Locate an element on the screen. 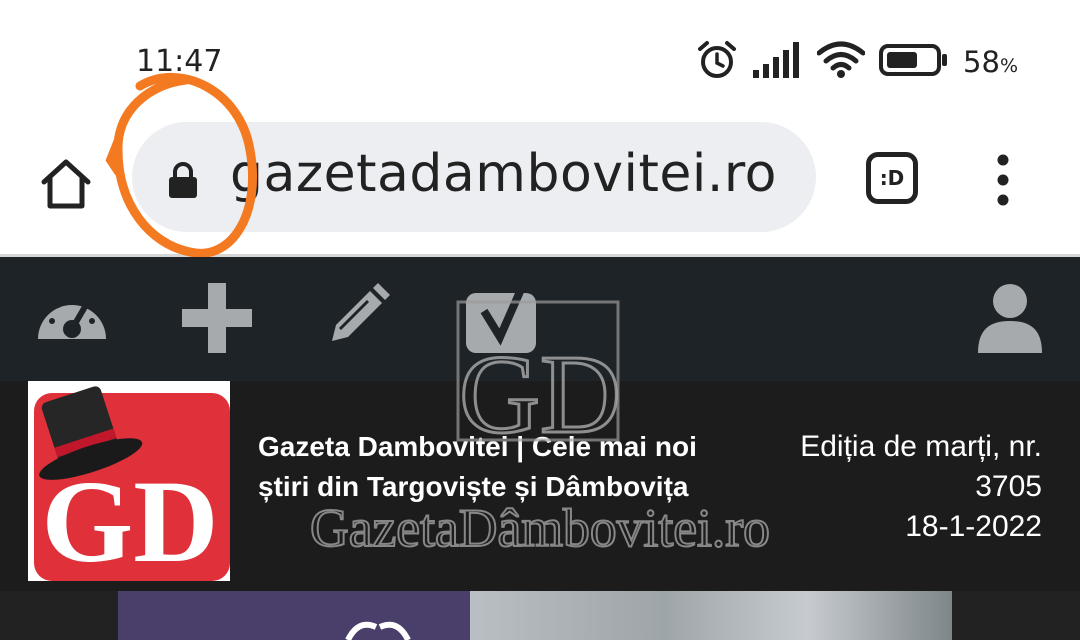  edition-info: Ediția de marți, nr. 3705 18-1-2022 is located at coordinates (882, 487).